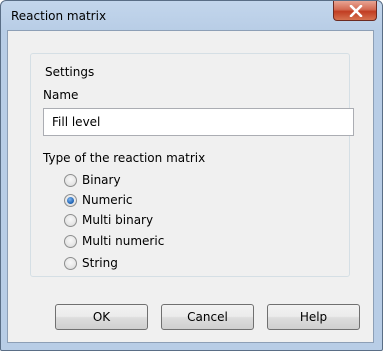 The width and height of the screenshot is (385, 353). I want to click on cancel-button: Cancel, so click(207, 317).